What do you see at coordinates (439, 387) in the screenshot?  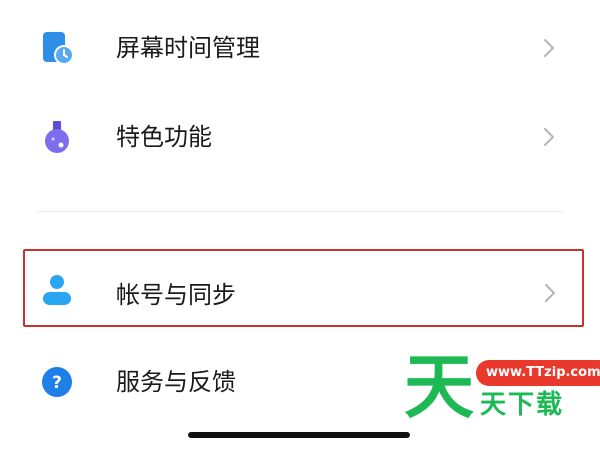 I see `watermark-big-char: 天` at bounding box center [439, 387].